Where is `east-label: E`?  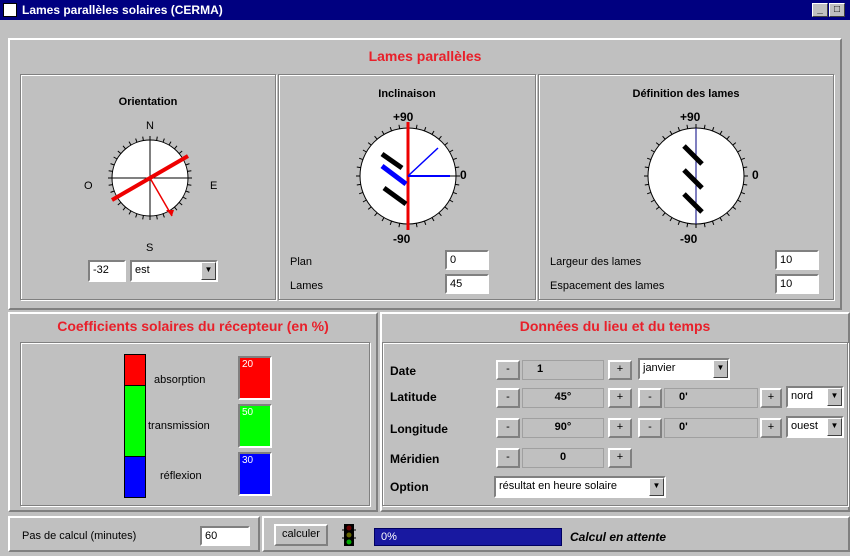 east-label: E is located at coordinates (214, 186).